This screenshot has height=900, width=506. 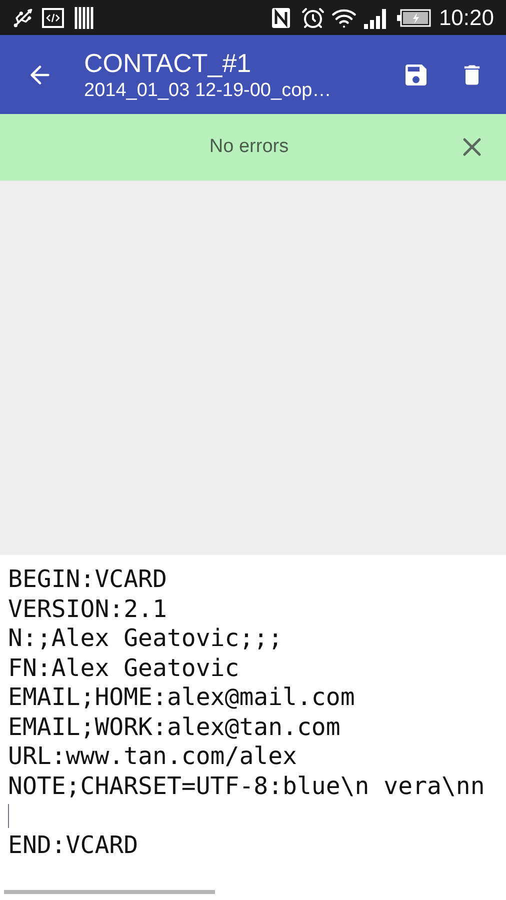 I want to click on code-line: BEGIN:VCARD, so click(x=87, y=579).